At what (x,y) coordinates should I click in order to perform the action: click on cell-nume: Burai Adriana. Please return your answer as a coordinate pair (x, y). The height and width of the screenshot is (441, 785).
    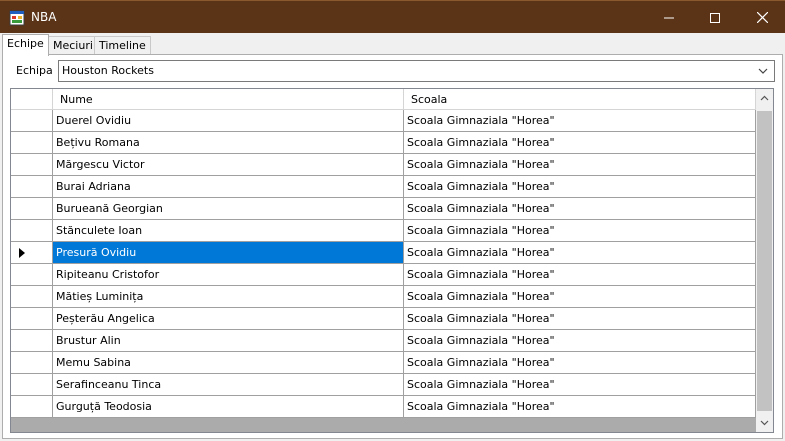
    Looking at the image, I should click on (228, 187).